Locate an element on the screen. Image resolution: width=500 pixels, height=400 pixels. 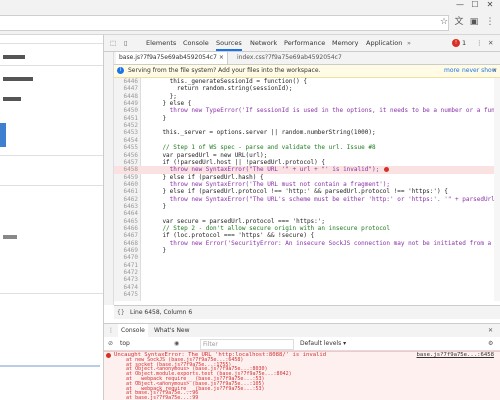
close-window-button: ✕ is located at coordinates (490, 5).